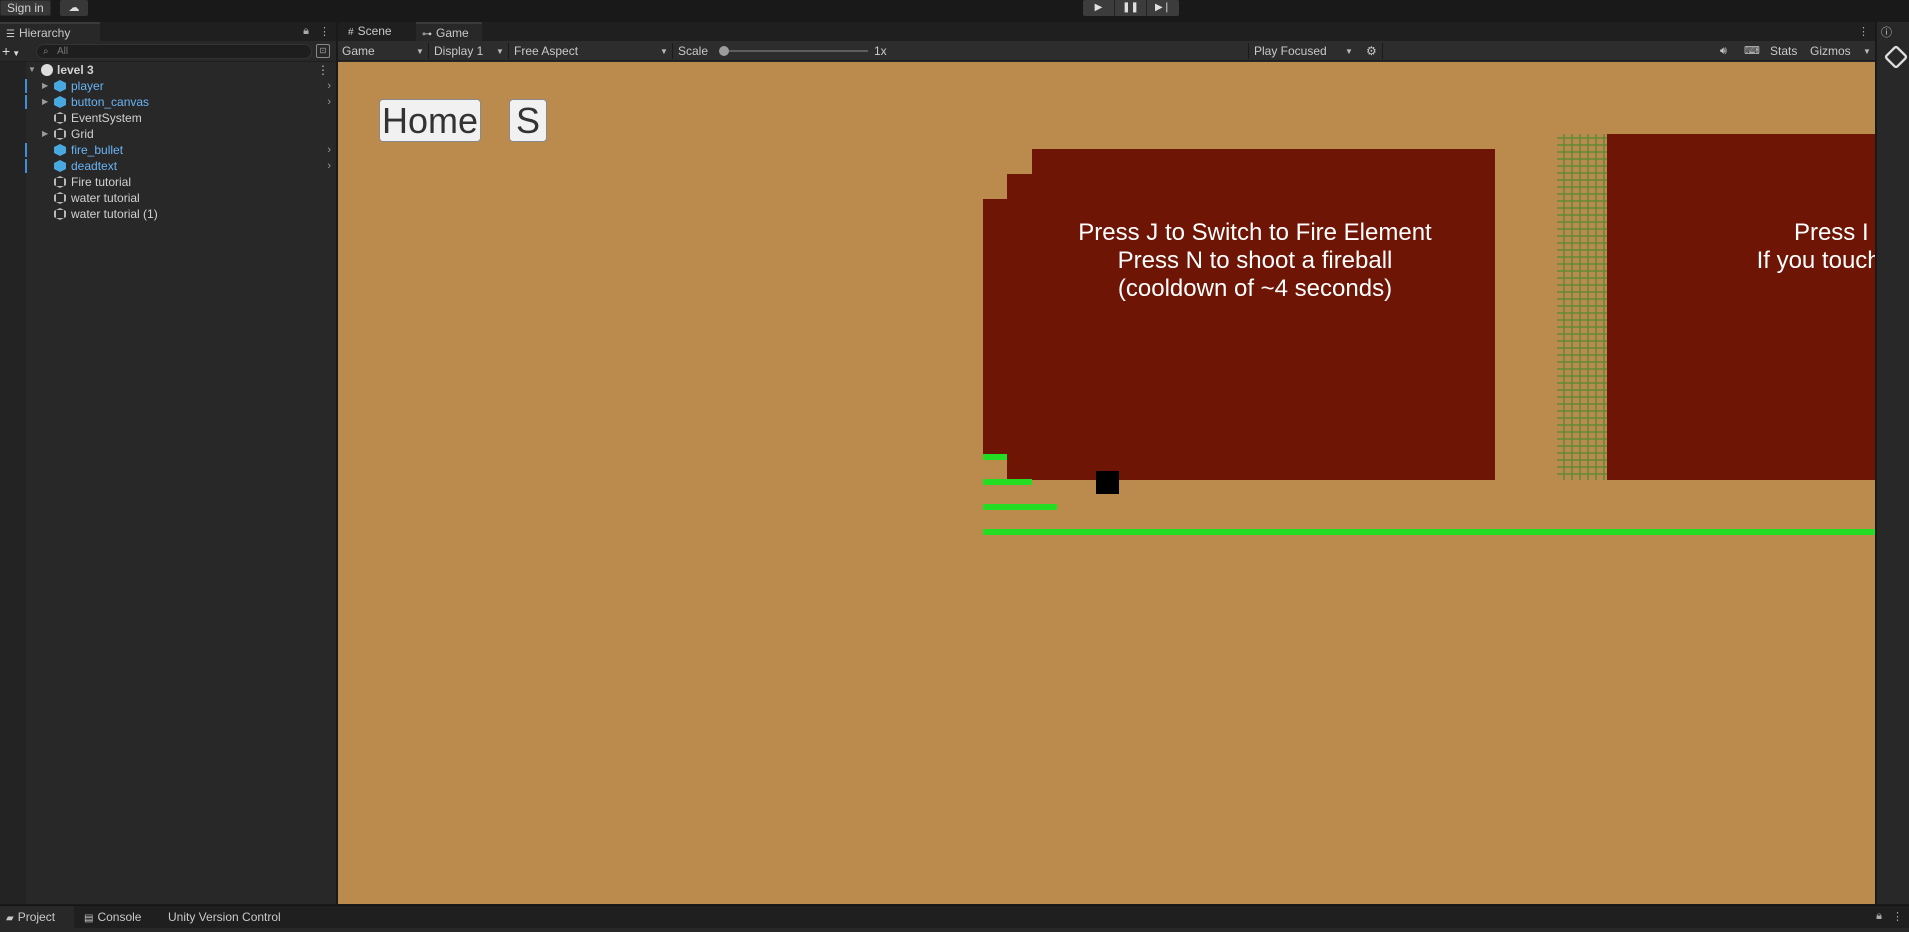 This screenshot has width=1909, height=932. What do you see at coordinates (693, 51) in the screenshot?
I see `scale-label: Scale` at bounding box center [693, 51].